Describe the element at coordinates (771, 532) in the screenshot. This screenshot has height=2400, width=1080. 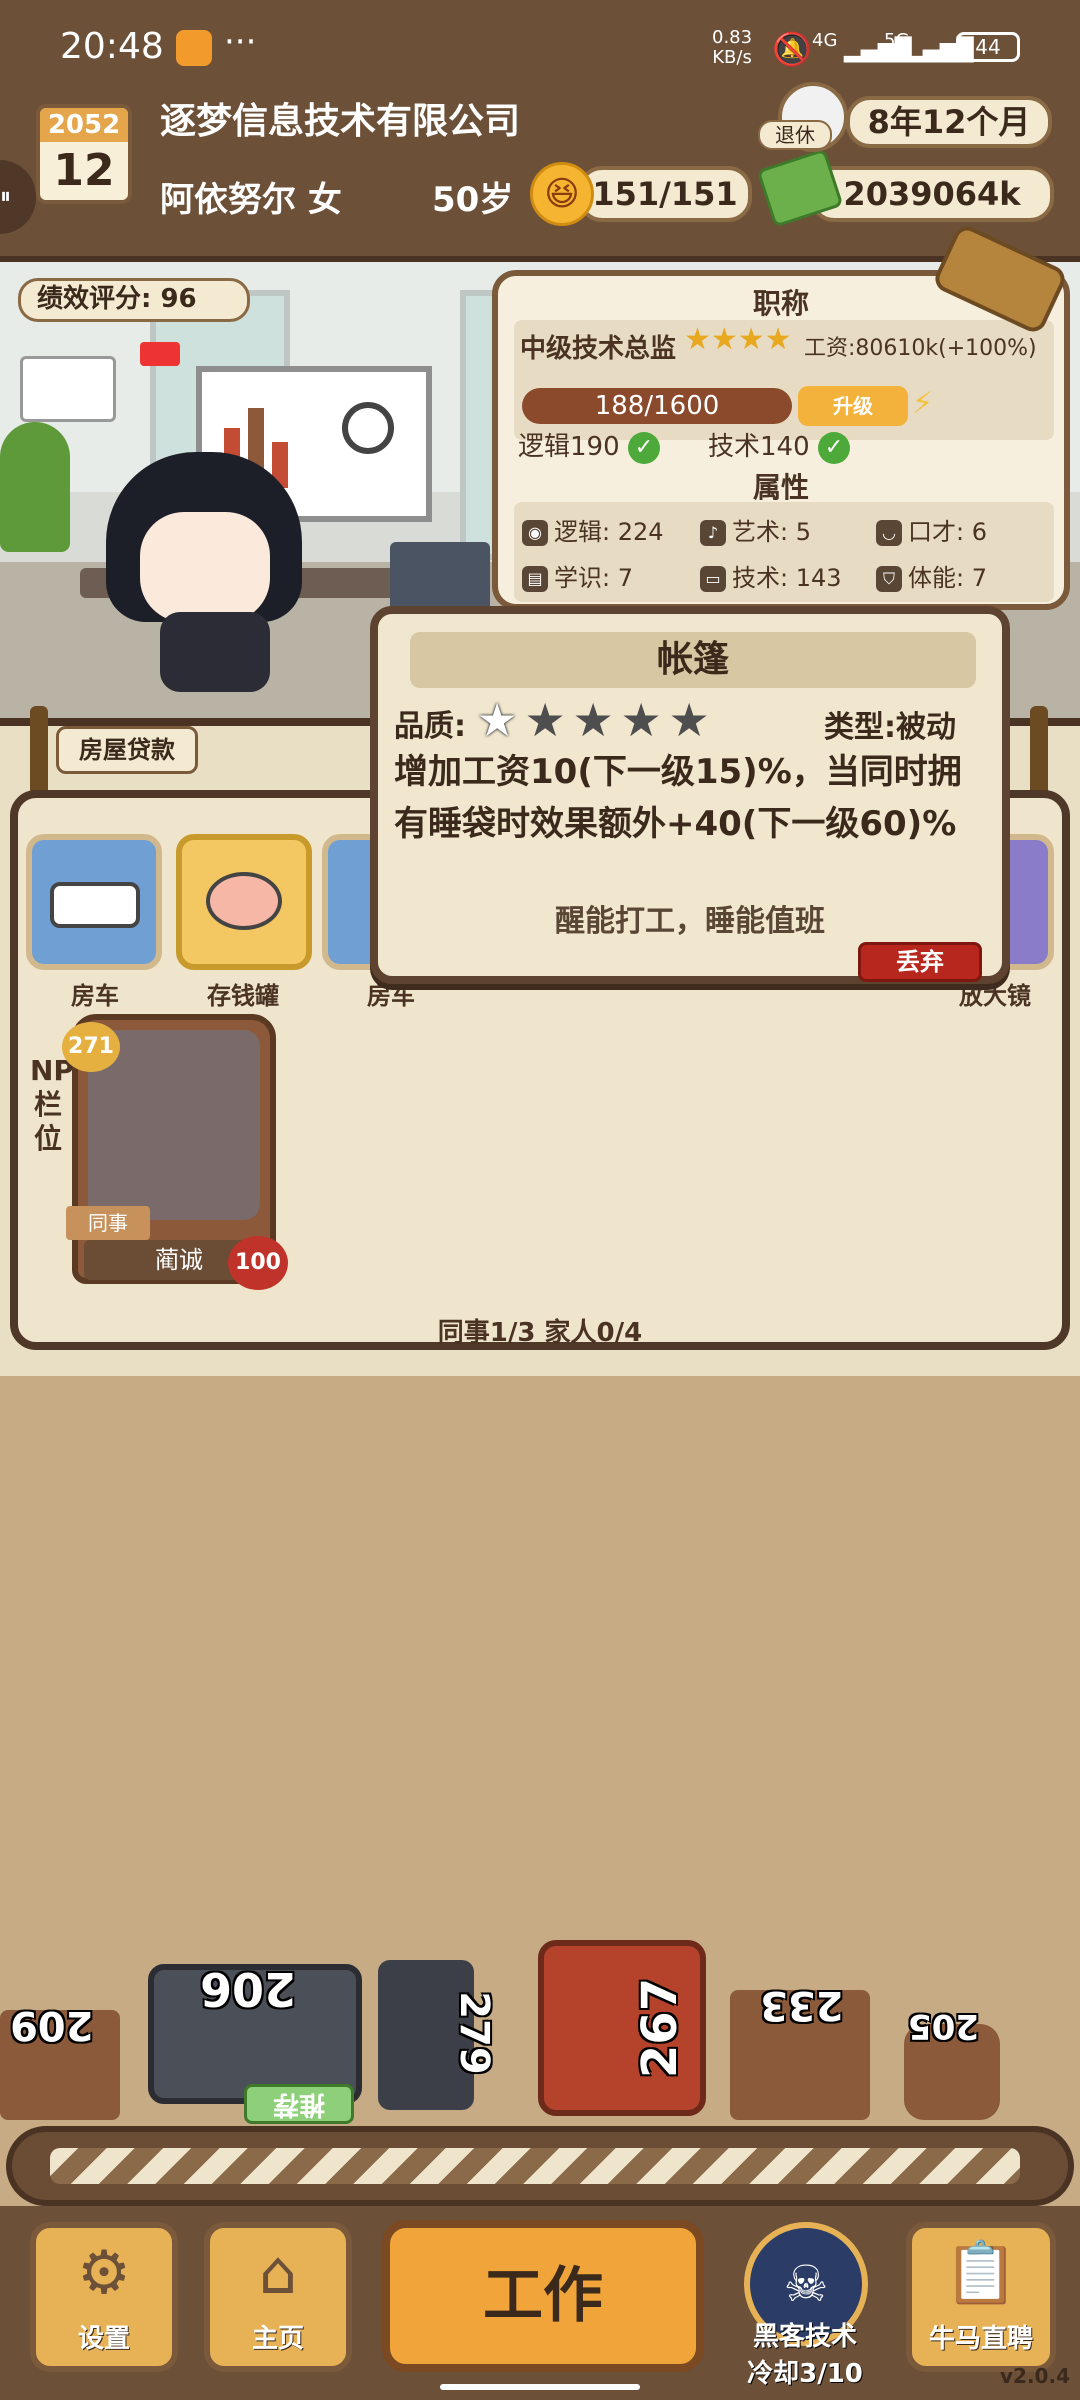
I see `attr-art-text: 艺术: 5` at that location.